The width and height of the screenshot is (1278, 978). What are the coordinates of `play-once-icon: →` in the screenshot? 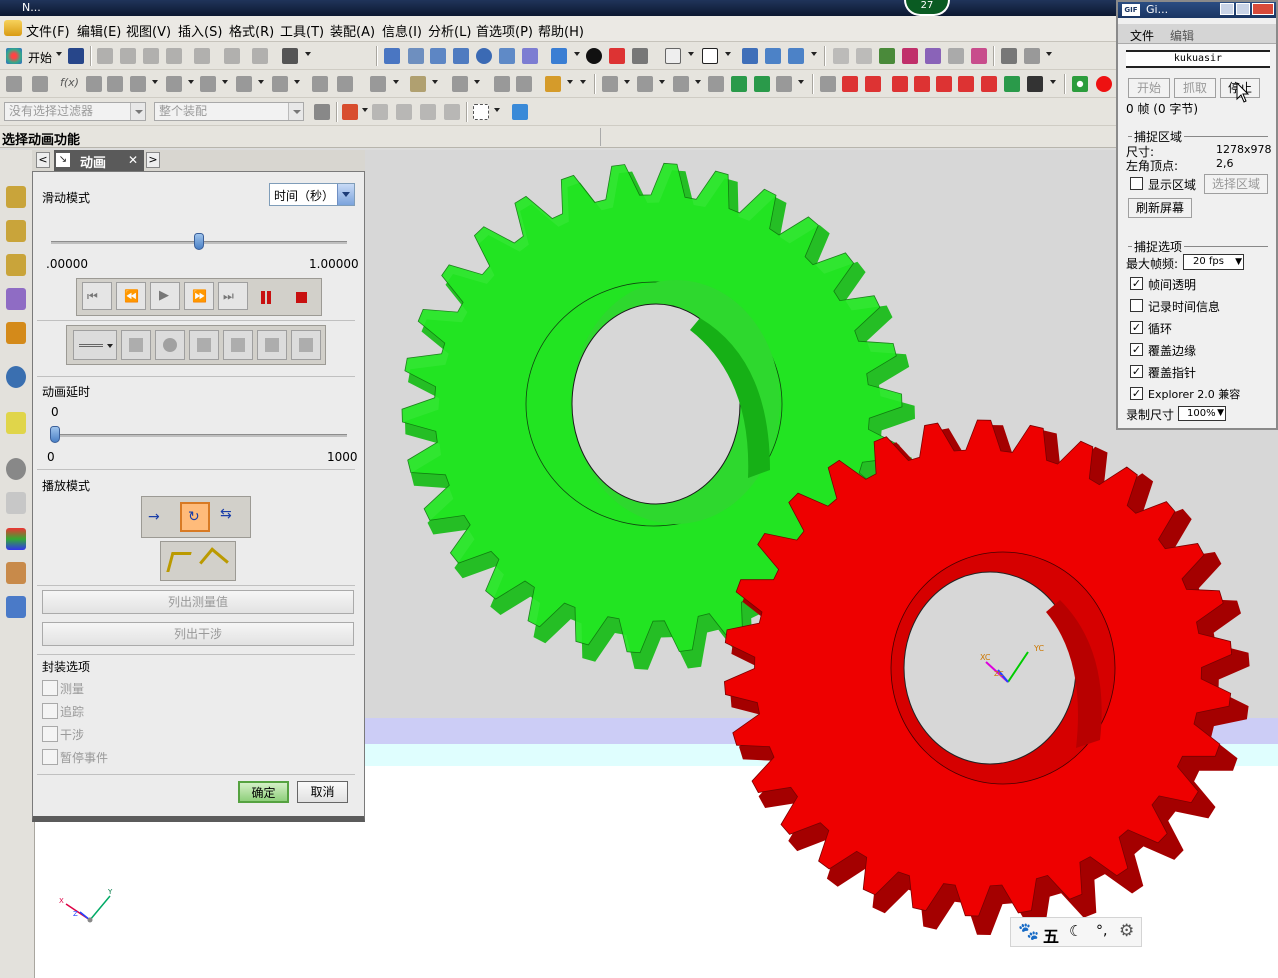 It's located at (154, 517).